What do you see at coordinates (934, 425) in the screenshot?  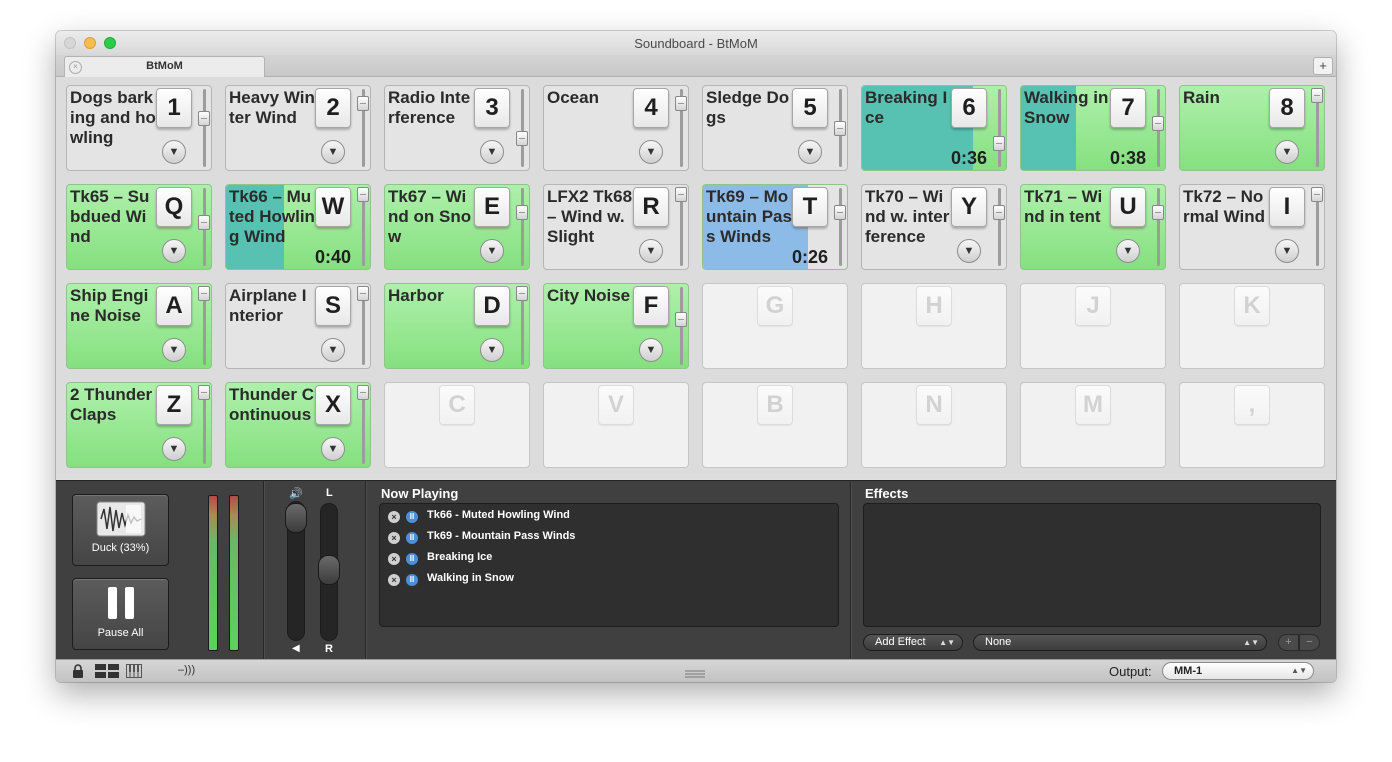 I see `sound-pad-n: N` at bounding box center [934, 425].